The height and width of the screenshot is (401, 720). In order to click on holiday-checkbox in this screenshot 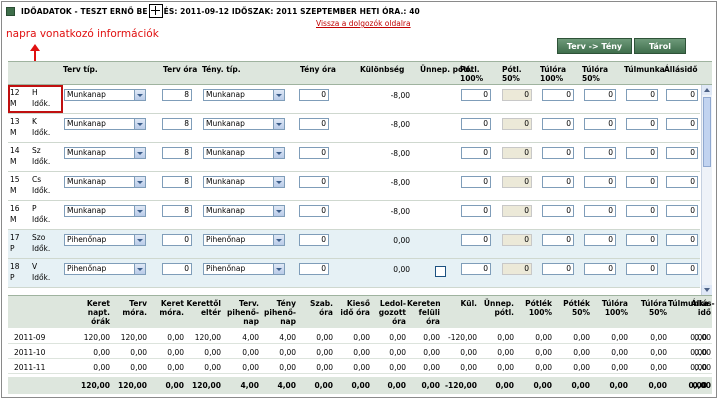, I will do `click(440, 271)`.